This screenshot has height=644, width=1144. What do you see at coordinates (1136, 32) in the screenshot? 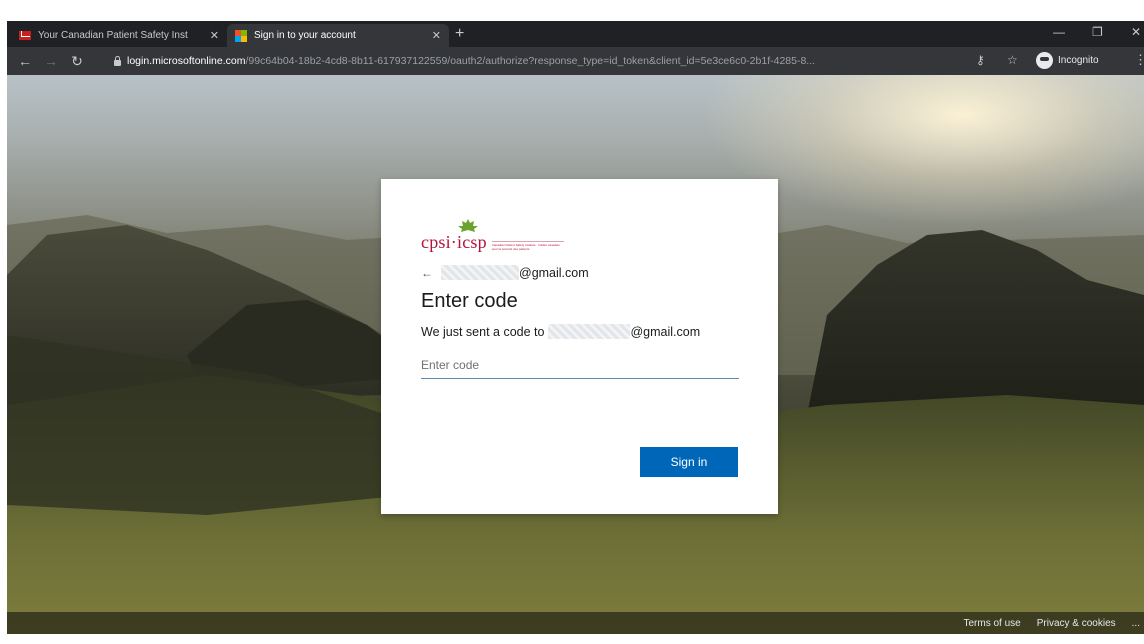
I see `close-window-button: ✕` at bounding box center [1136, 32].